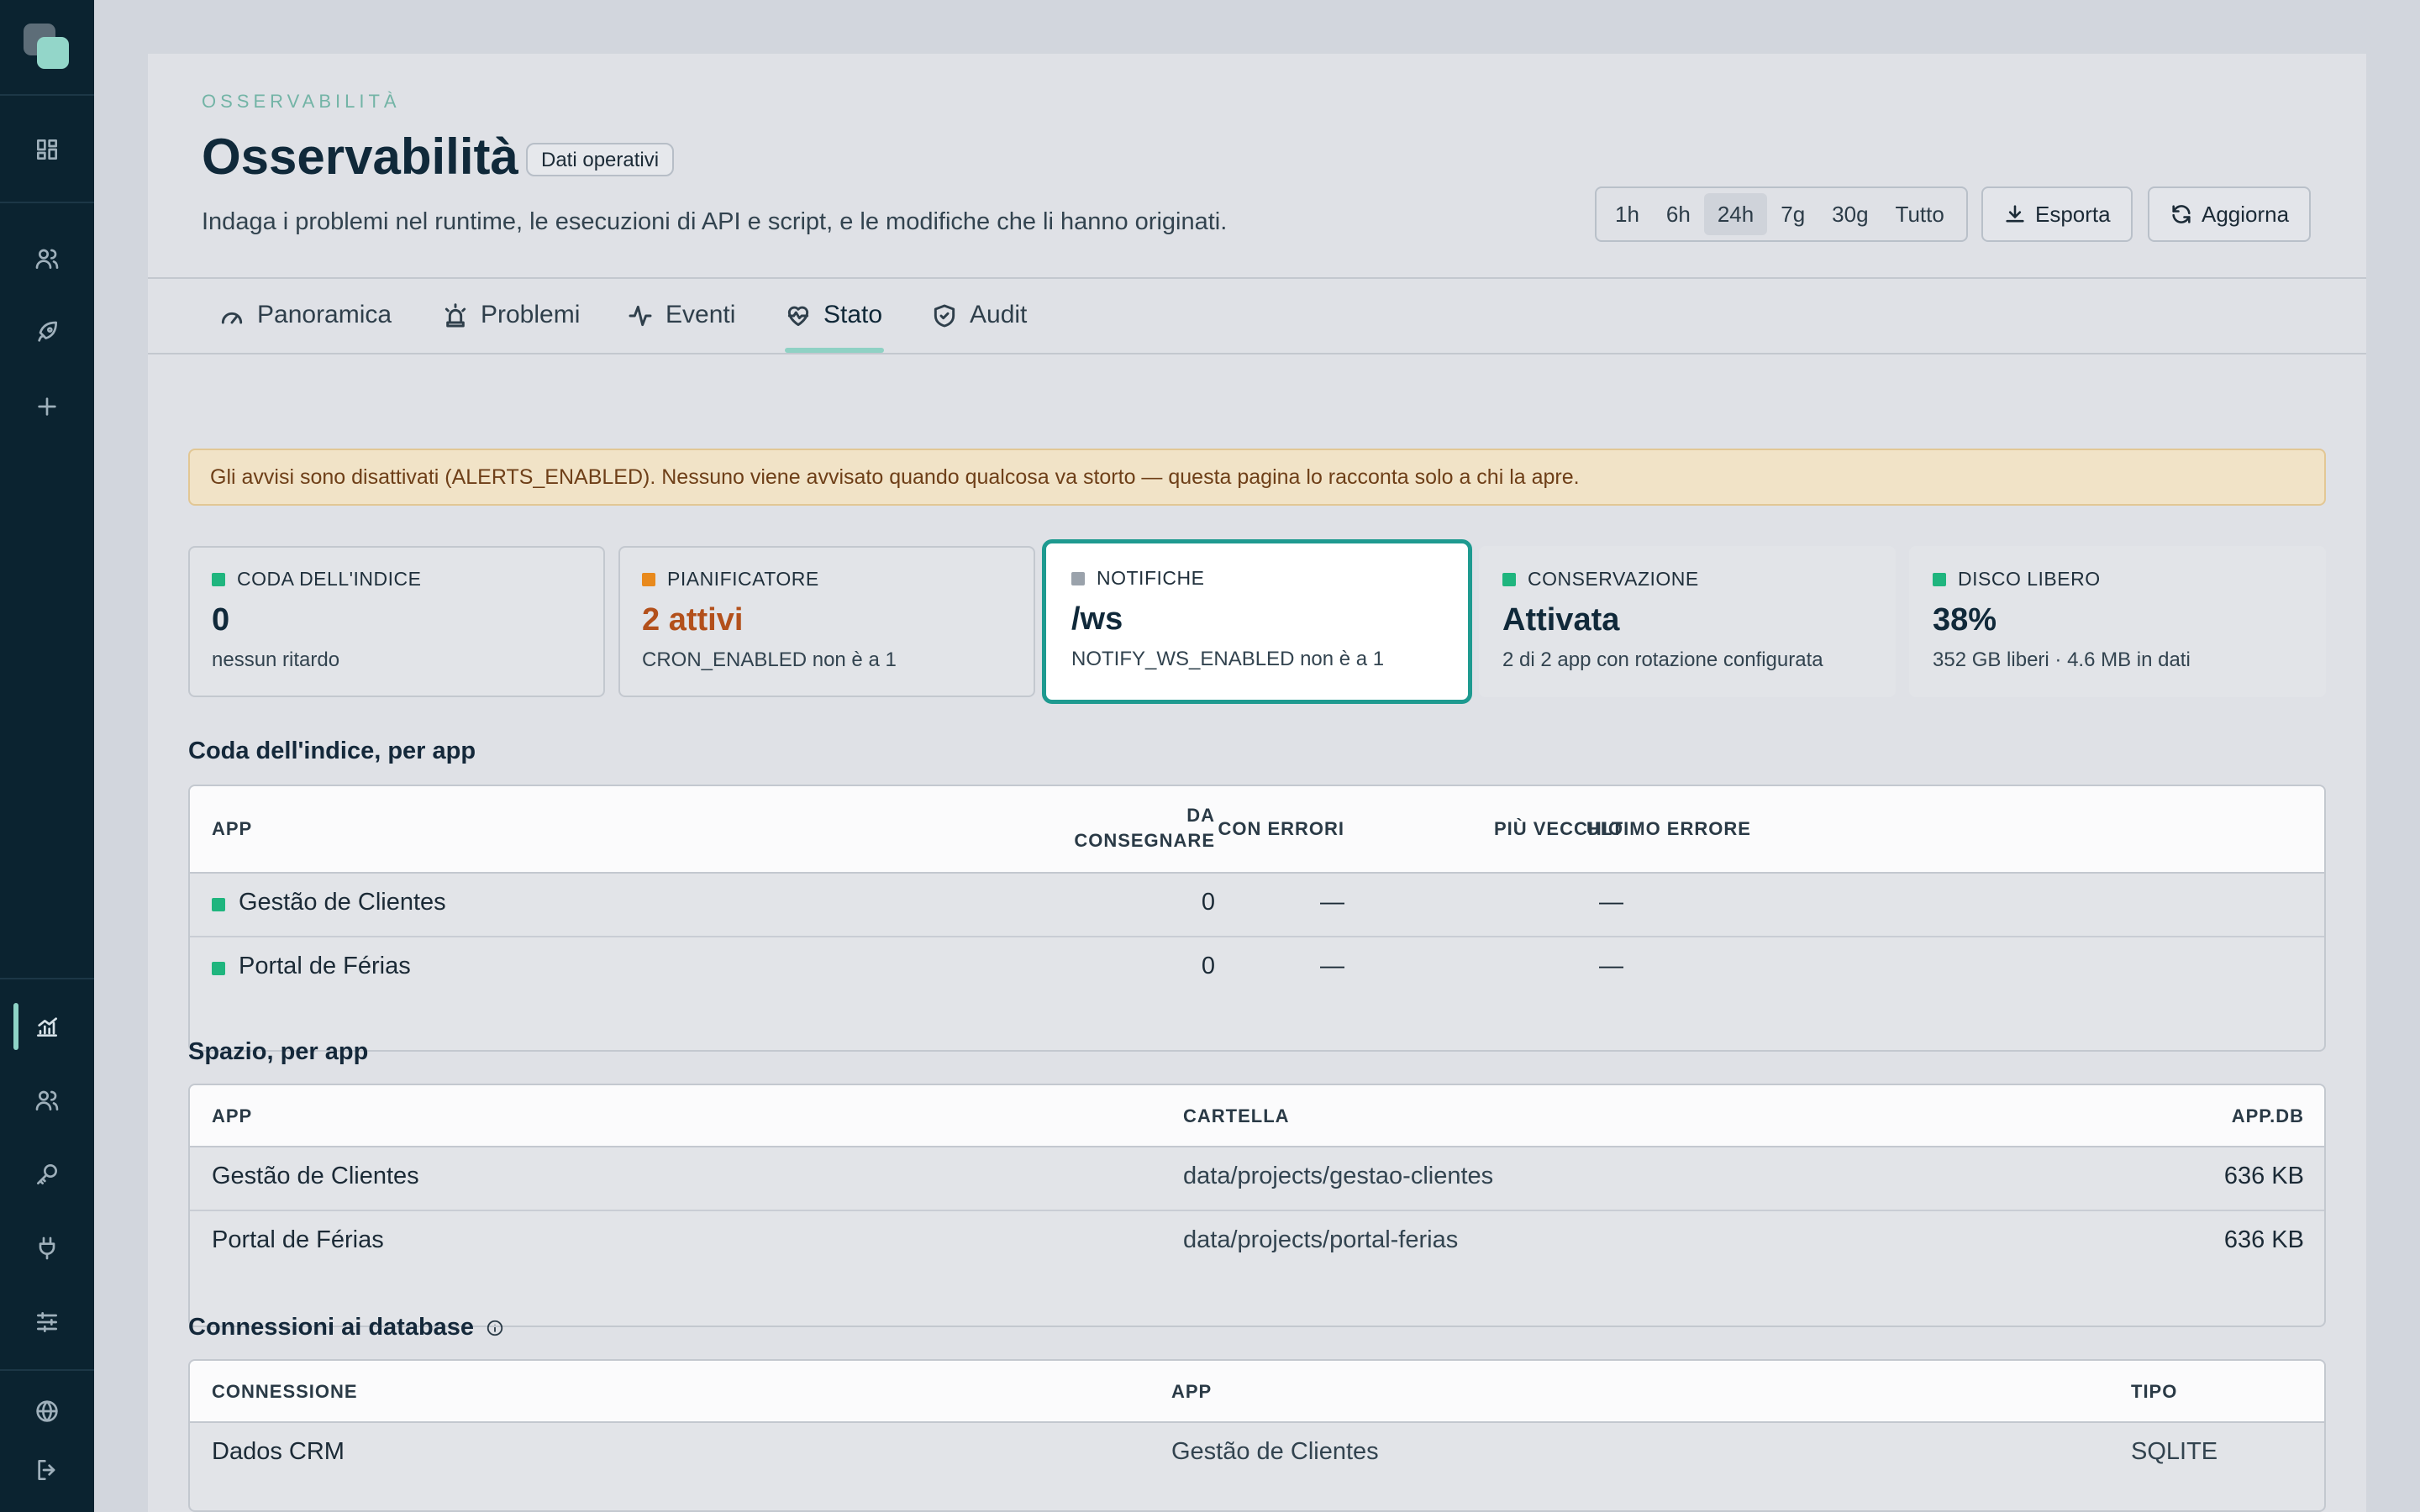  What do you see at coordinates (693, 620) in the screenshot?
I see `card-value: 2 attivi` at bounding box center [693, 620].